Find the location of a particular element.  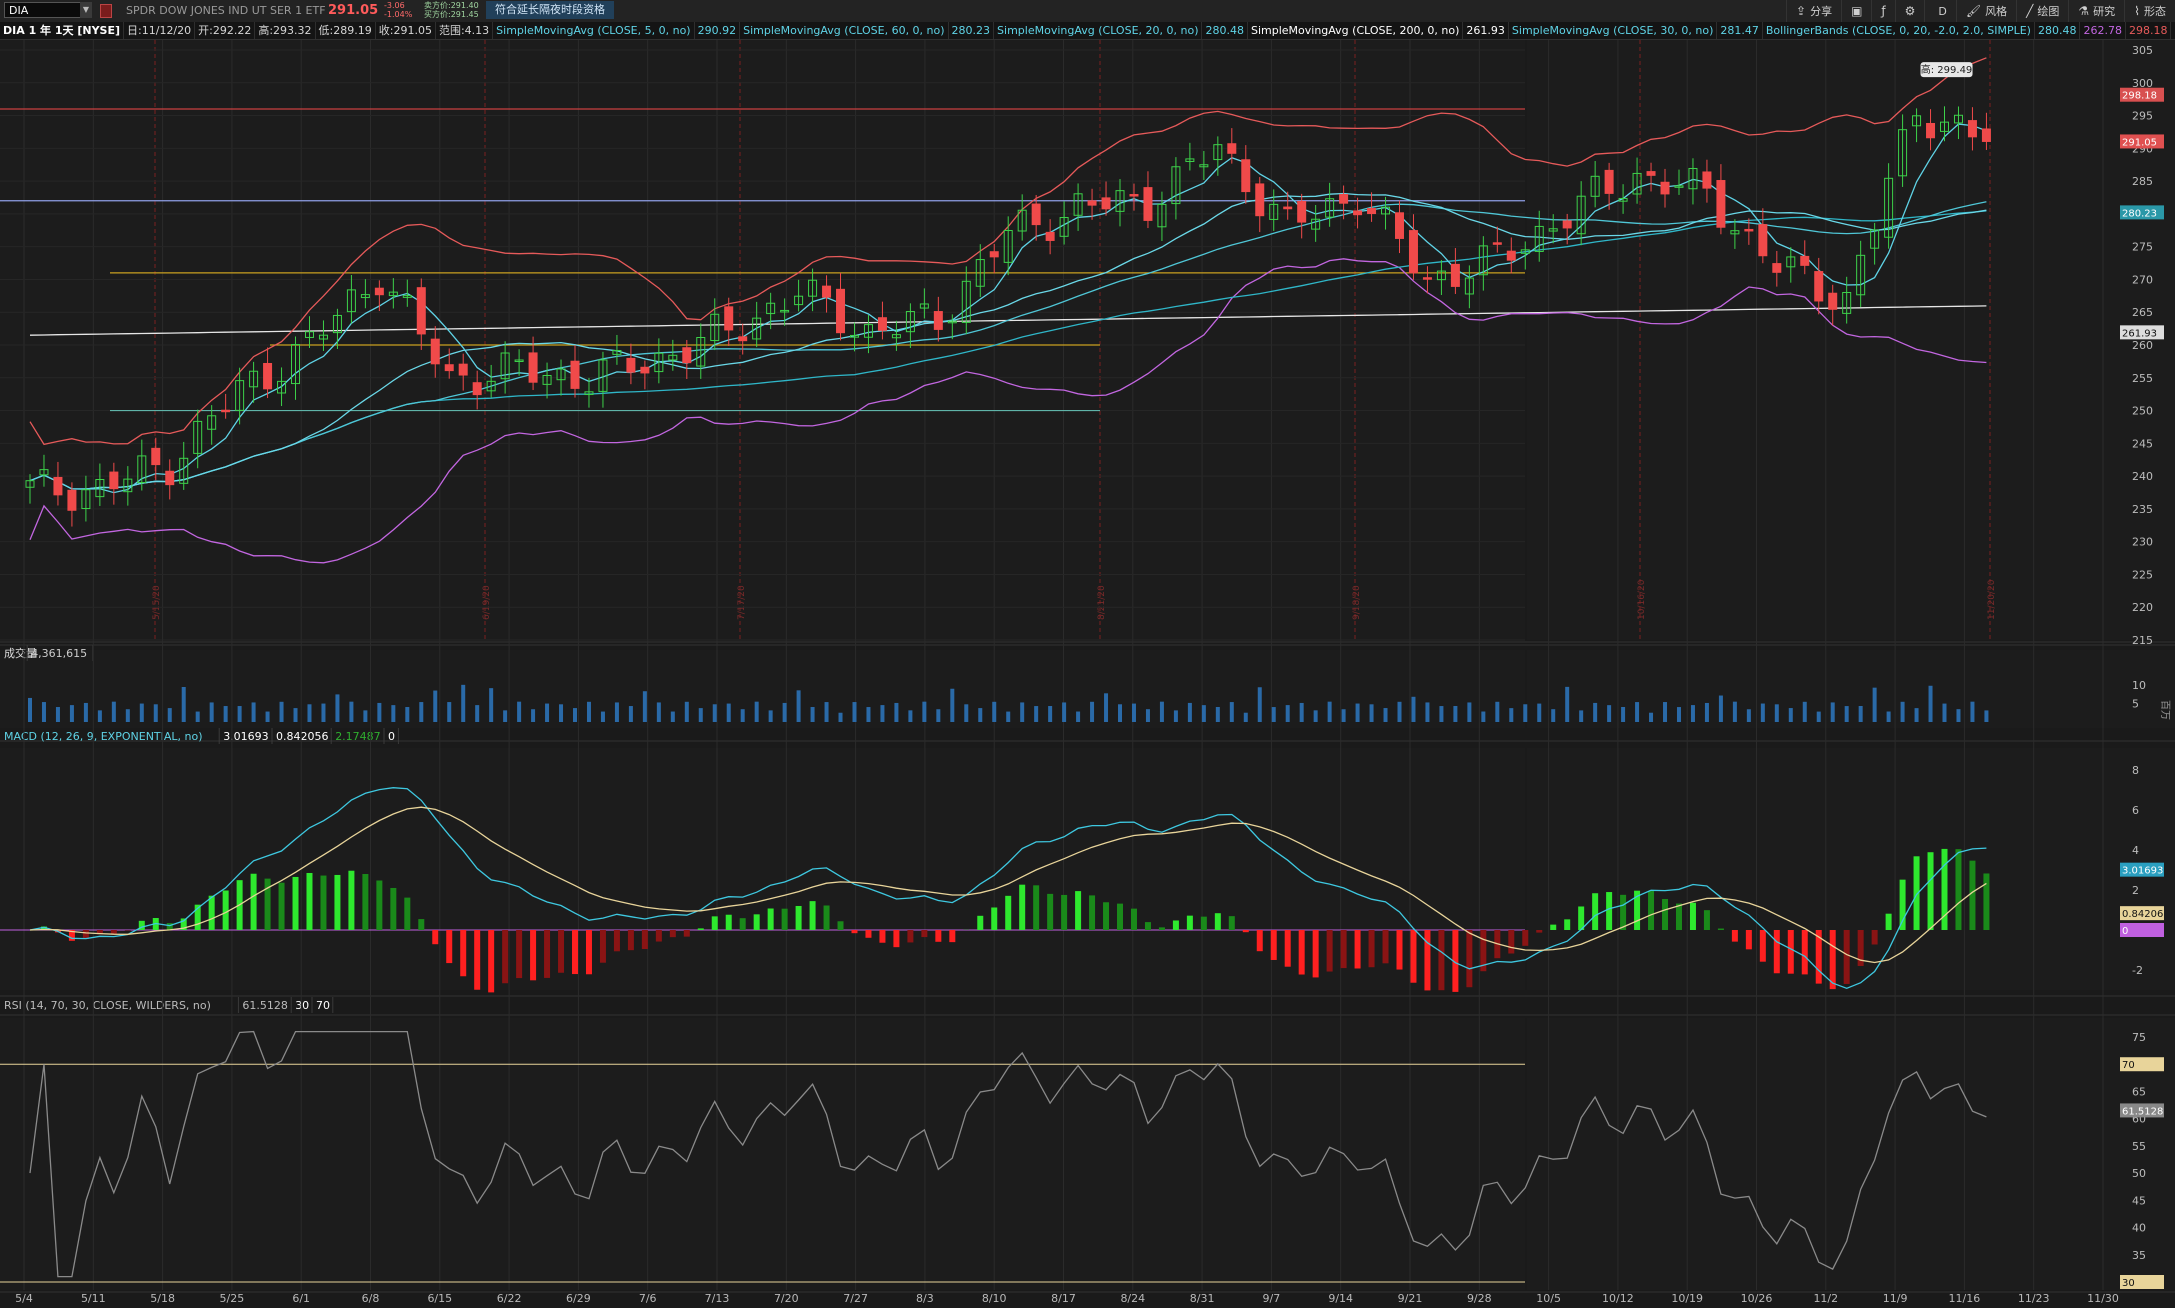

study-name: SimpleMovingAvg (CLOSE, 20, 0, no) is located at coordinates (1098, 30).